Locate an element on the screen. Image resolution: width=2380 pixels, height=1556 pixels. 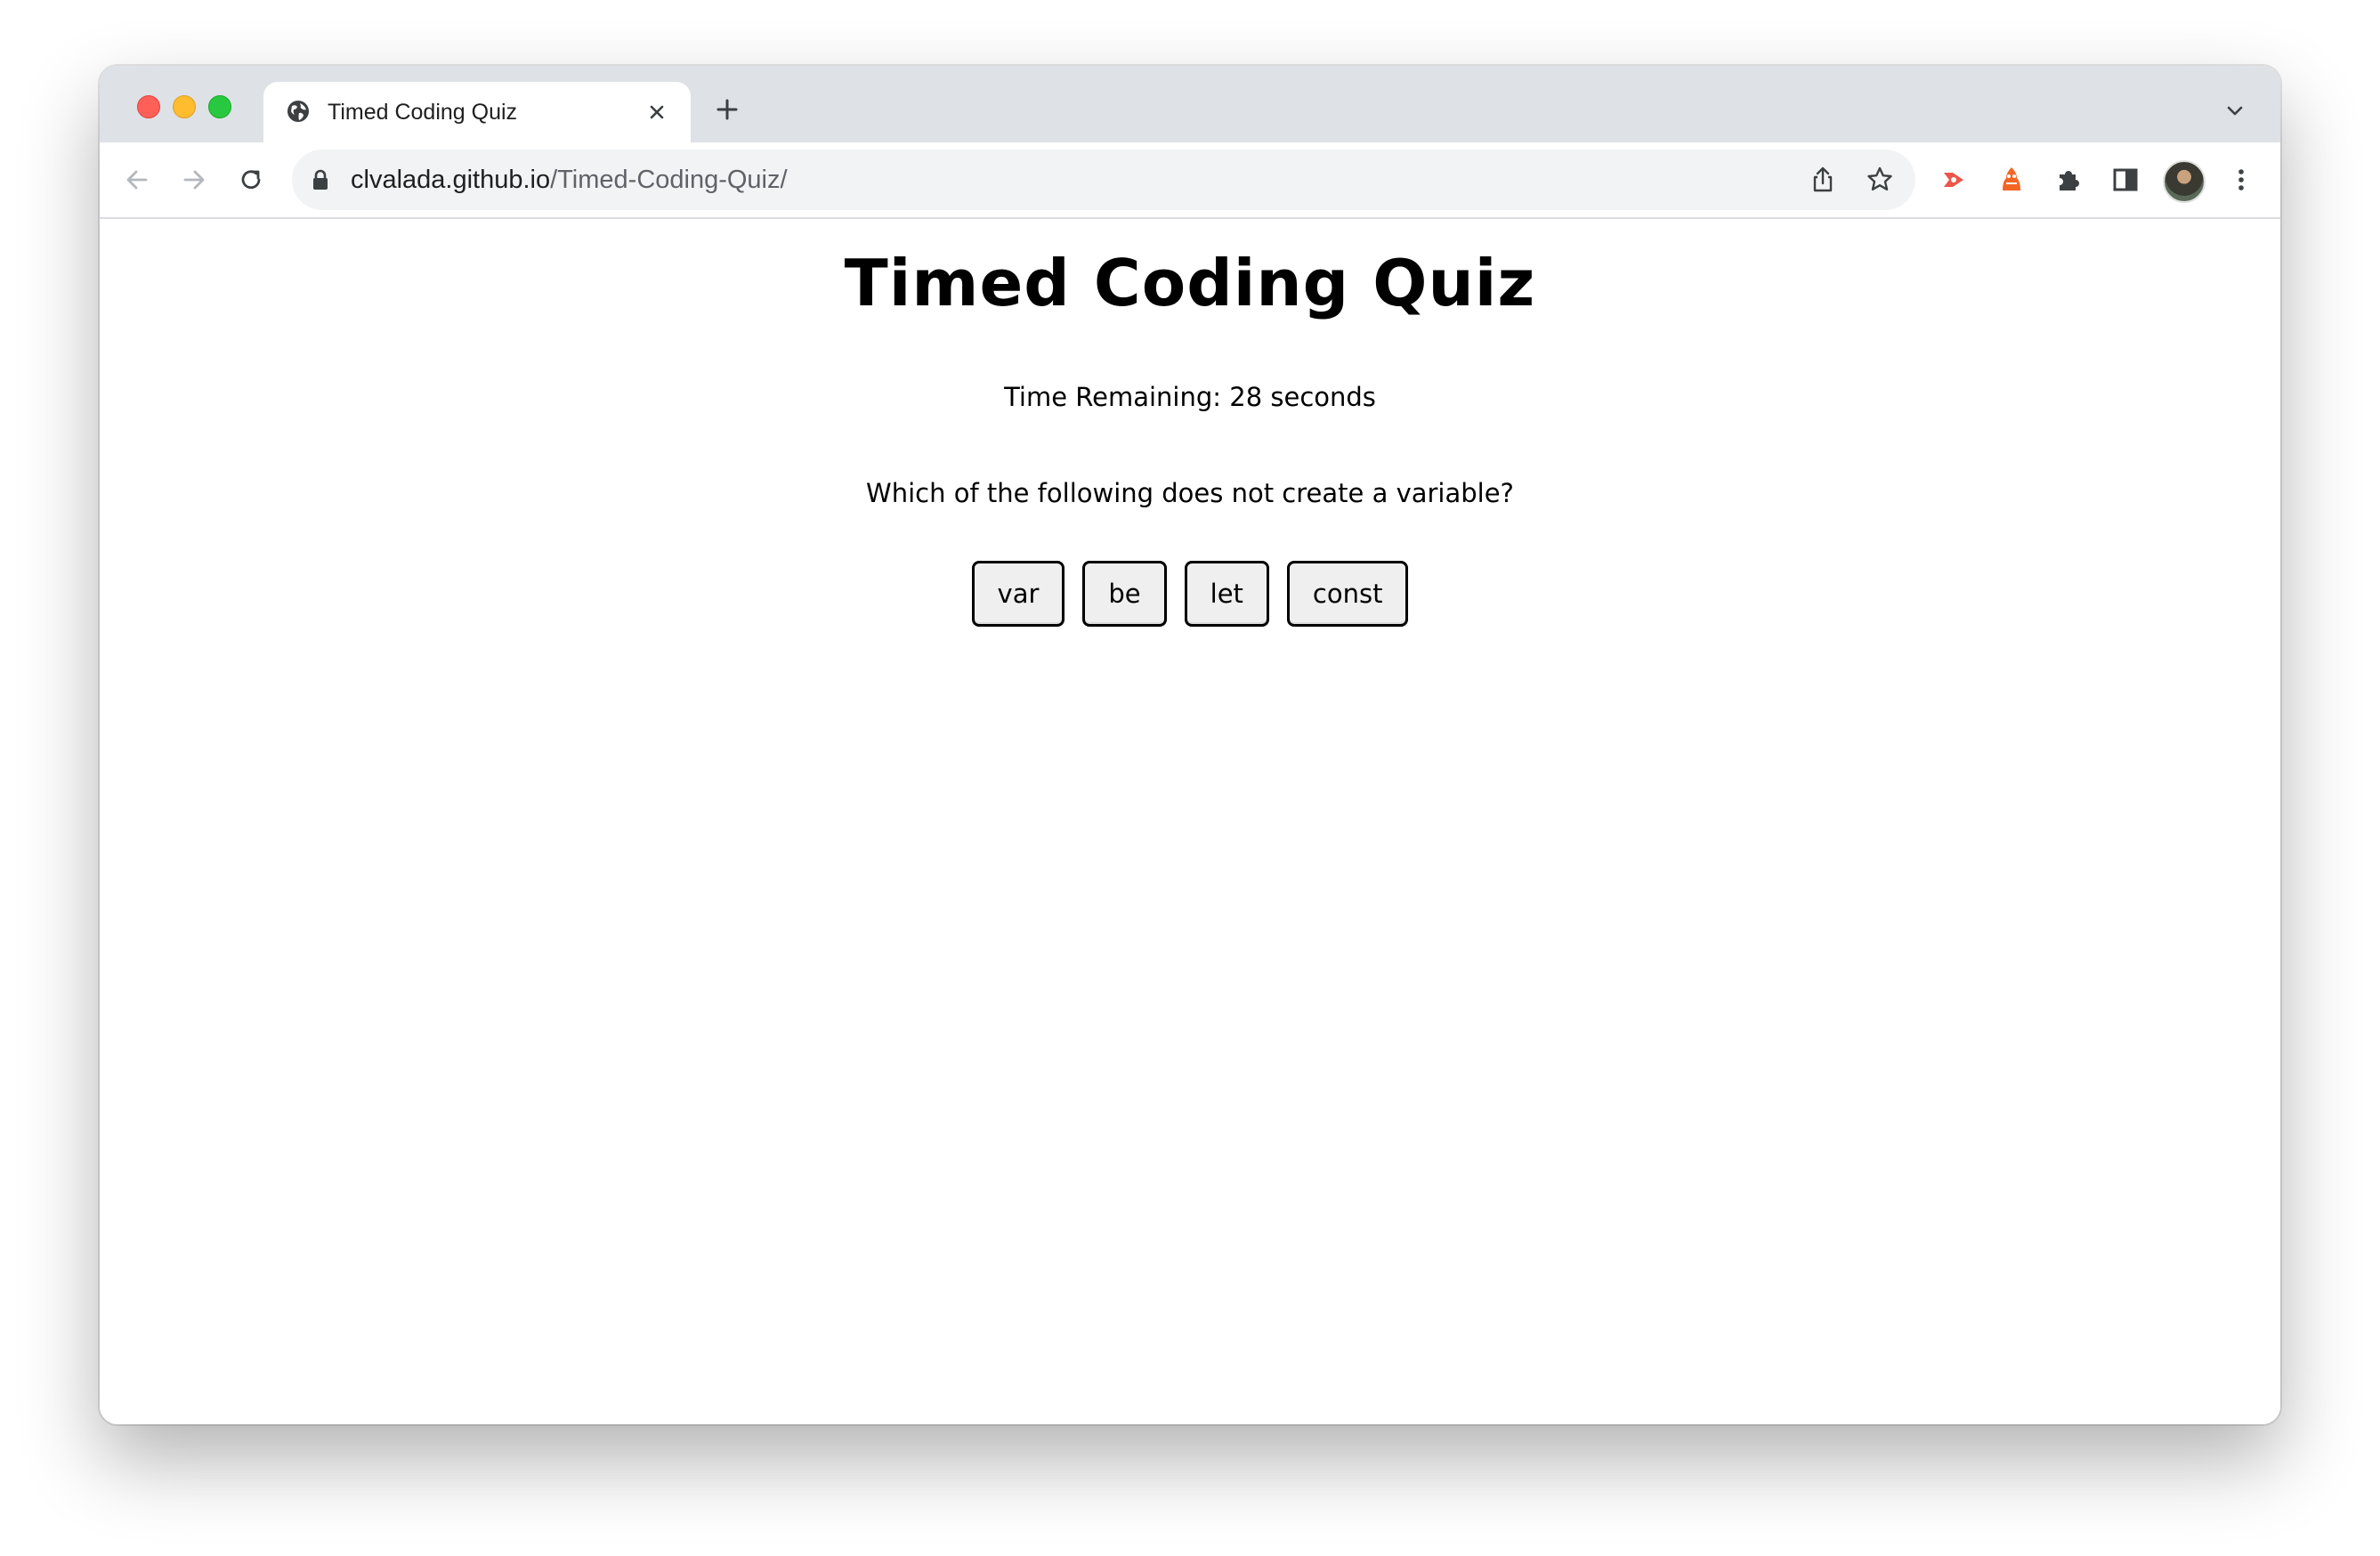
extension-record-icon is located at coordinates (1955, 180).